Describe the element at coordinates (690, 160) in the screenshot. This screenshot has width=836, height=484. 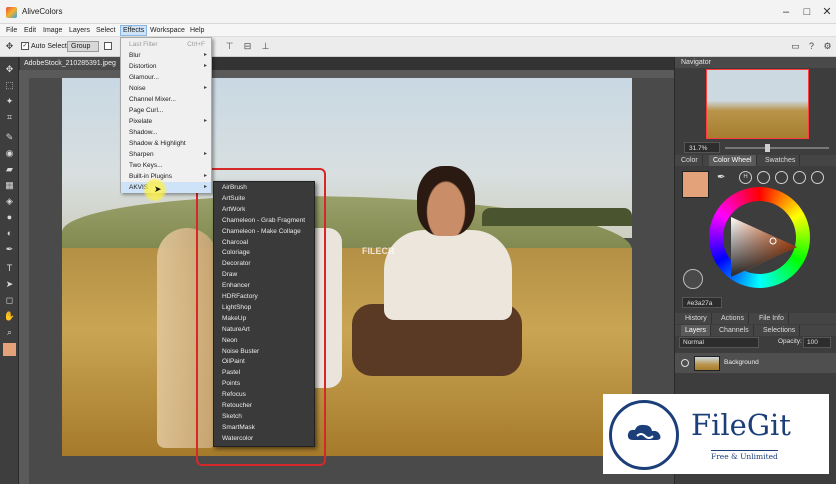
I see `tab-color: Color` at that location.